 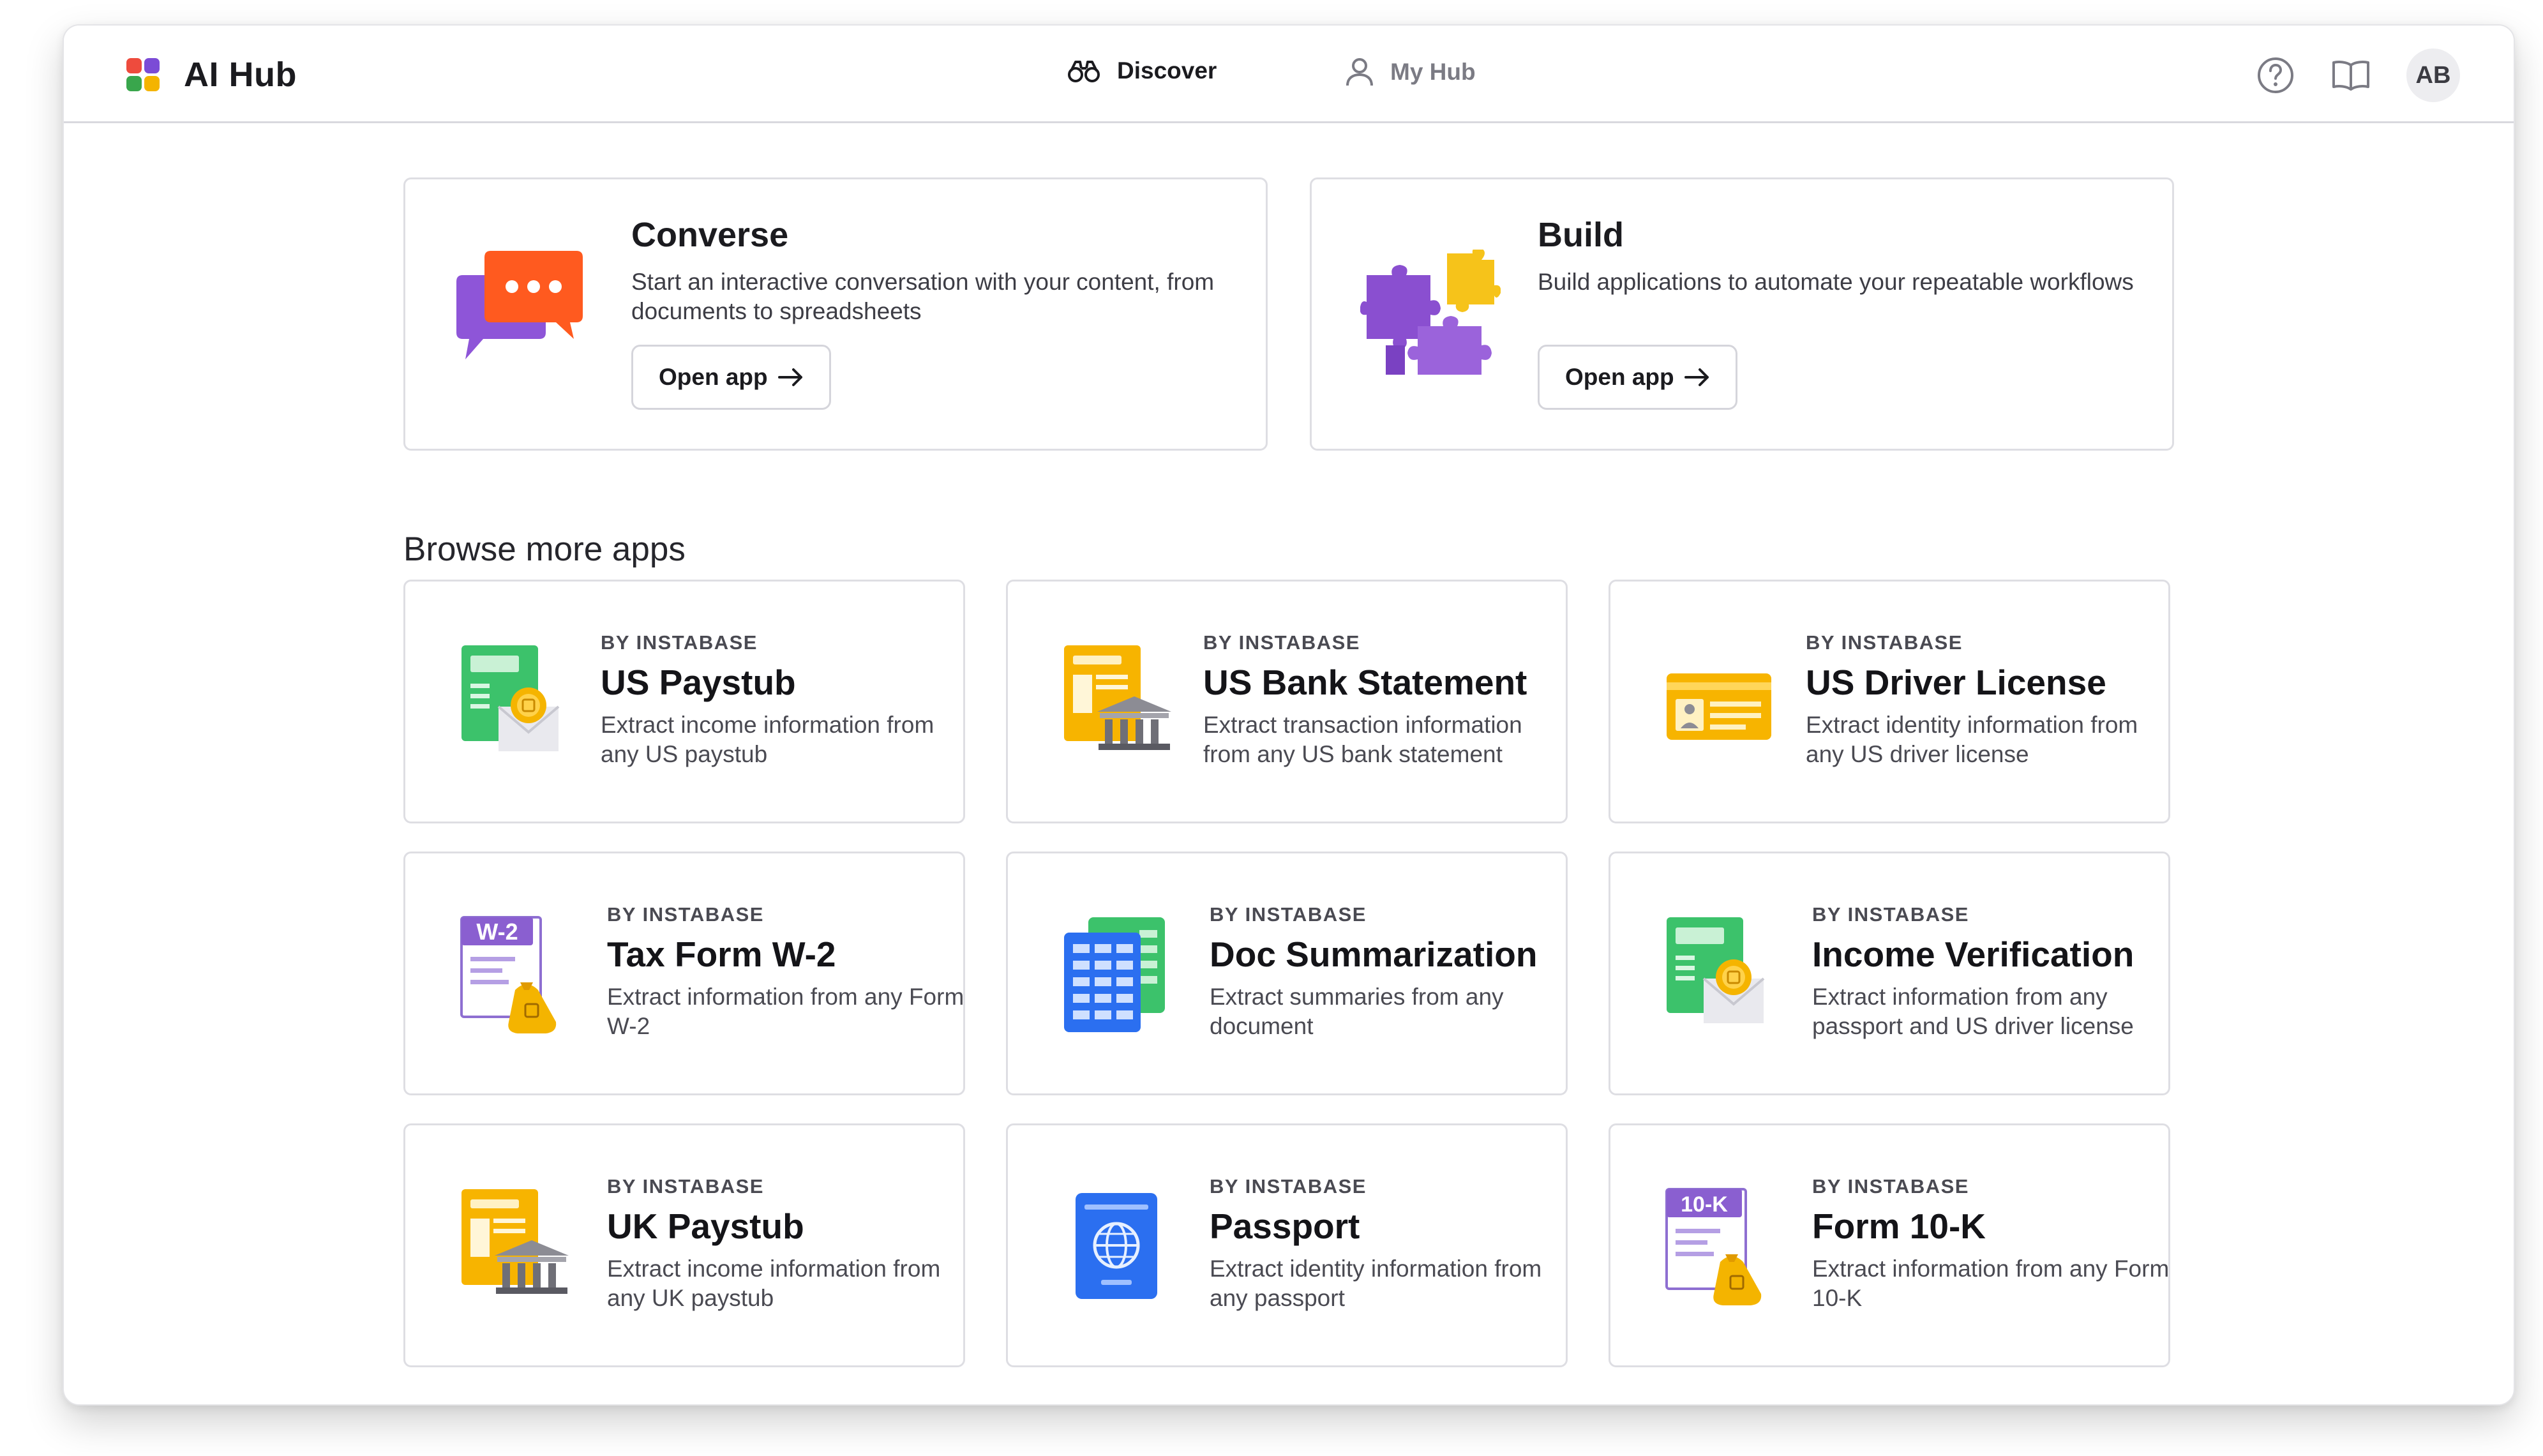 I want to click on converse-title: Converse, so click(x=710, y=235).